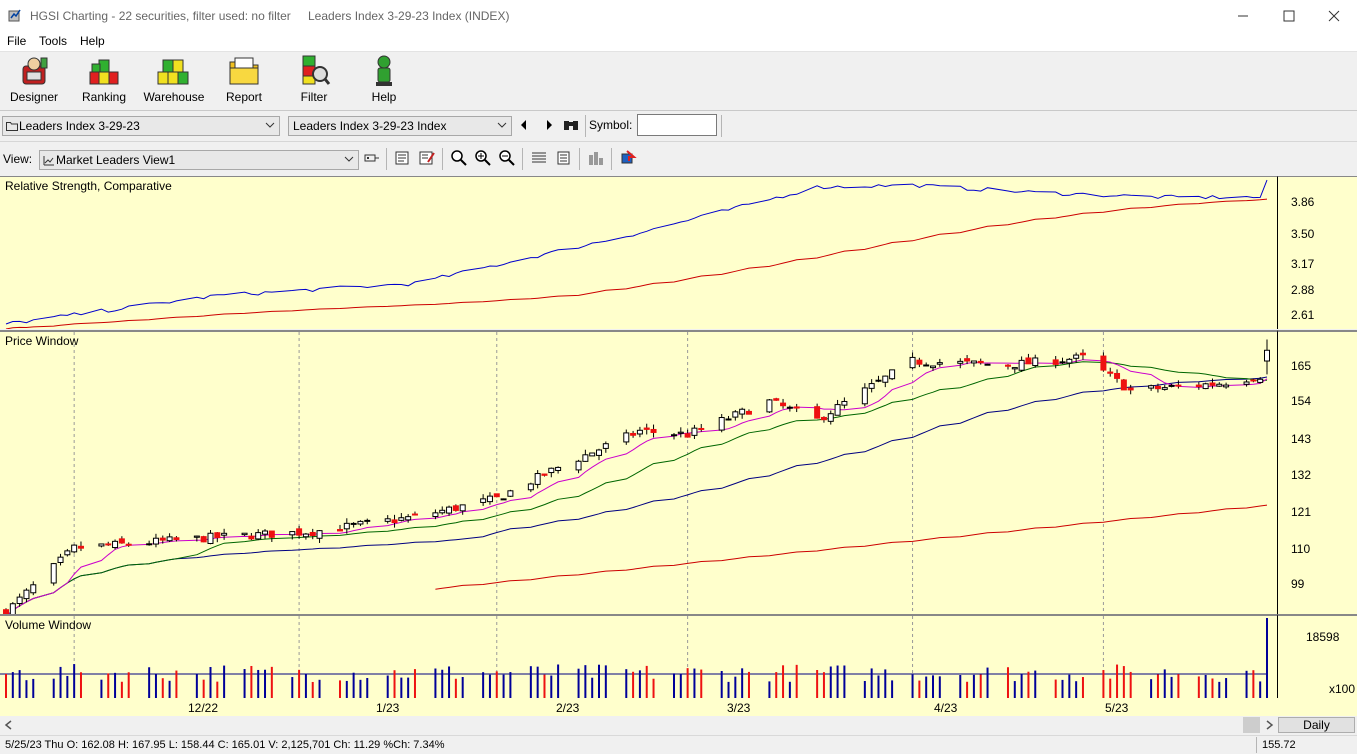  Describe the element at coordinates (677, 125) in the screenshot. I see `symbol-input` at that location.